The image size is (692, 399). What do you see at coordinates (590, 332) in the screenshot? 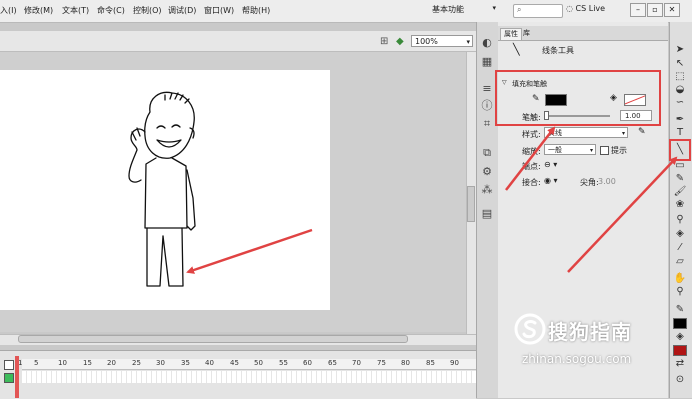
I see `watermark-title: 搜狗指南` at bounding box center [590, 332].